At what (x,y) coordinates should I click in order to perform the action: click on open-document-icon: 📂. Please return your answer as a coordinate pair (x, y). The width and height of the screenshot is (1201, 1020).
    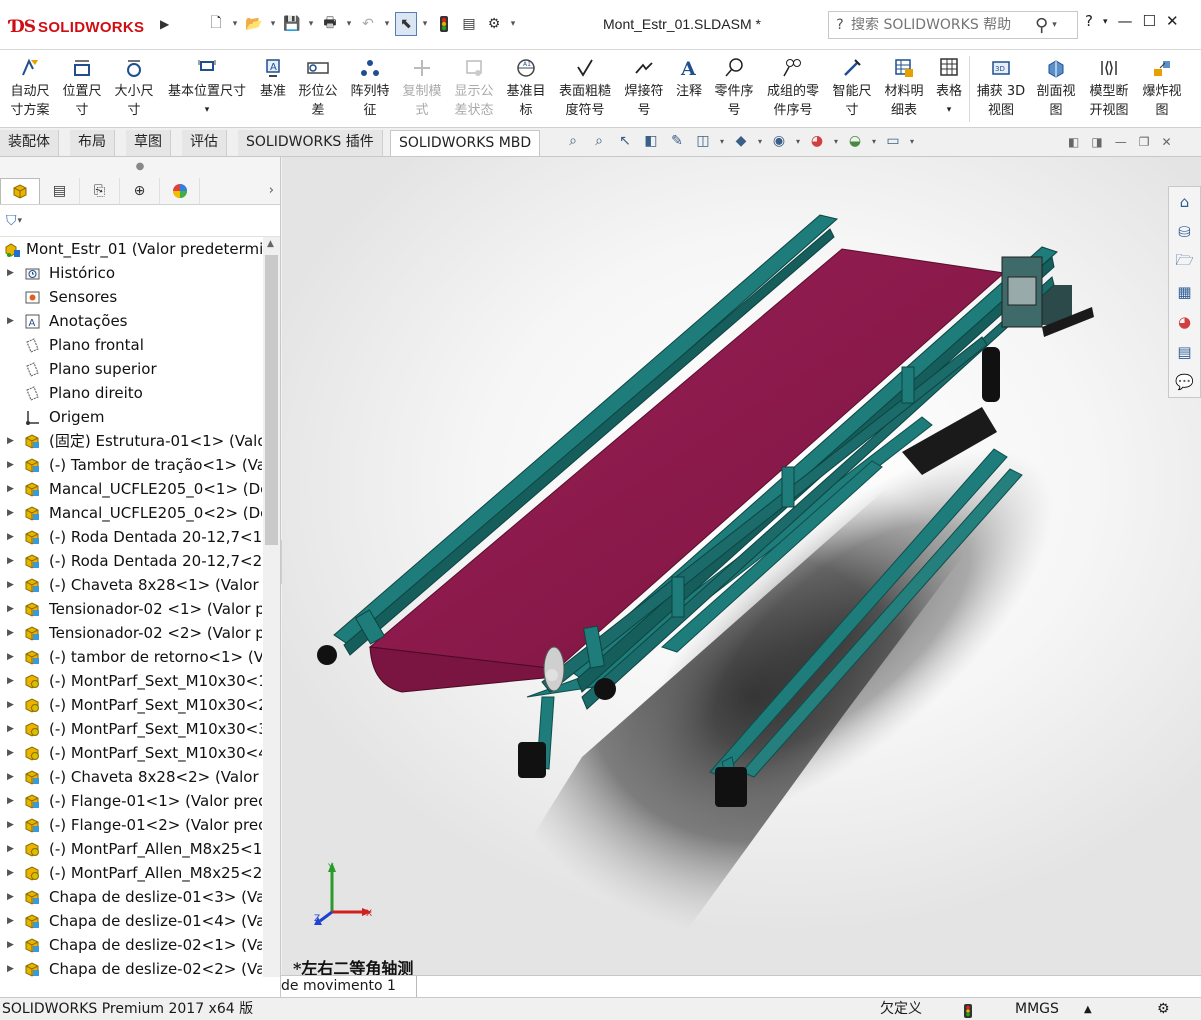
    Looking at the image, I should click on (254, 24).